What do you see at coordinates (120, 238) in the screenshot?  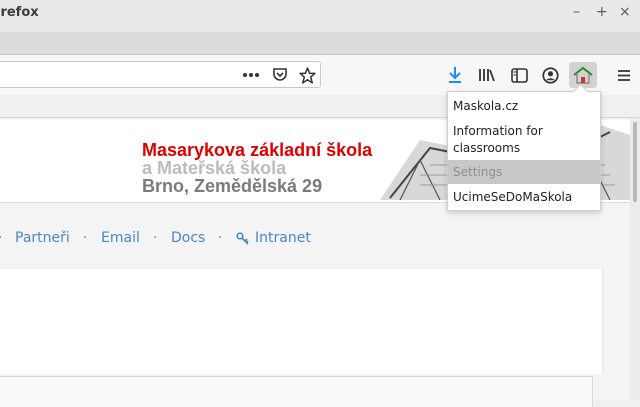 I see `nav-link-email: Email` at bounding box center [120, 238].